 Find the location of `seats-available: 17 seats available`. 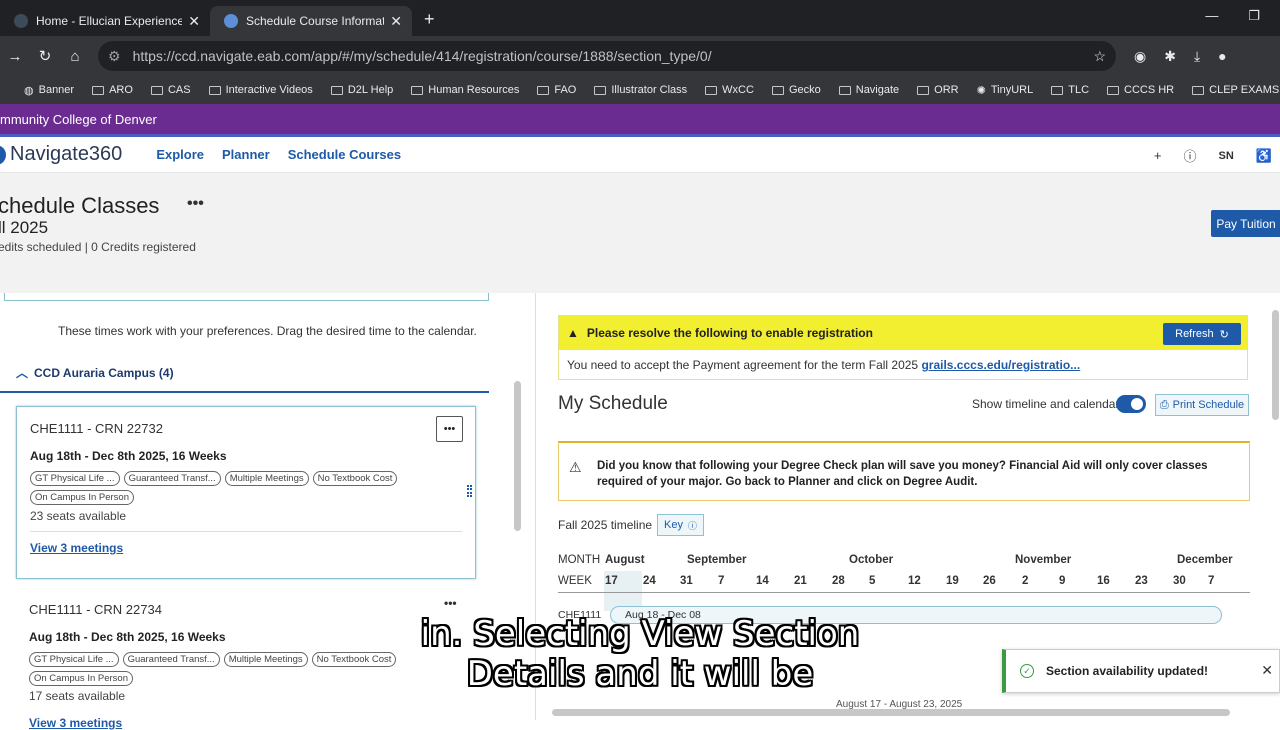

seats-available: 17 seats available is located at coordinates (77, 696).